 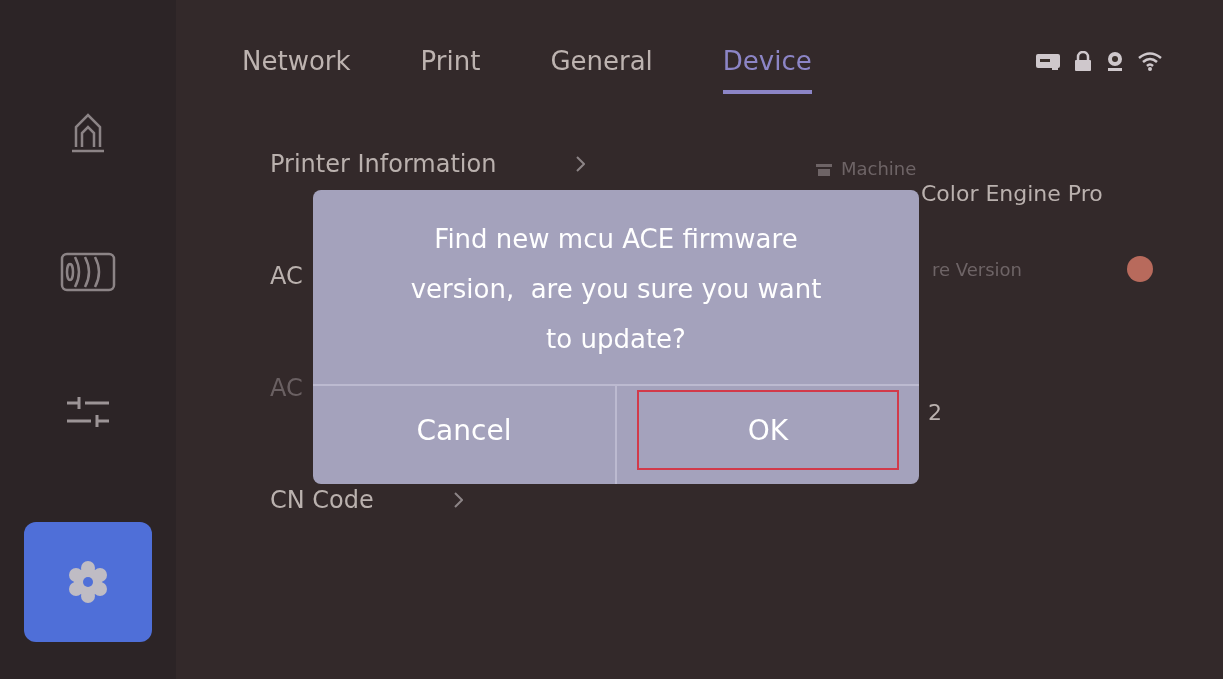 What do you see at coordinates (296, 70) in the screenshot?
I see `tab: Network` at bounding box center [296, 70].